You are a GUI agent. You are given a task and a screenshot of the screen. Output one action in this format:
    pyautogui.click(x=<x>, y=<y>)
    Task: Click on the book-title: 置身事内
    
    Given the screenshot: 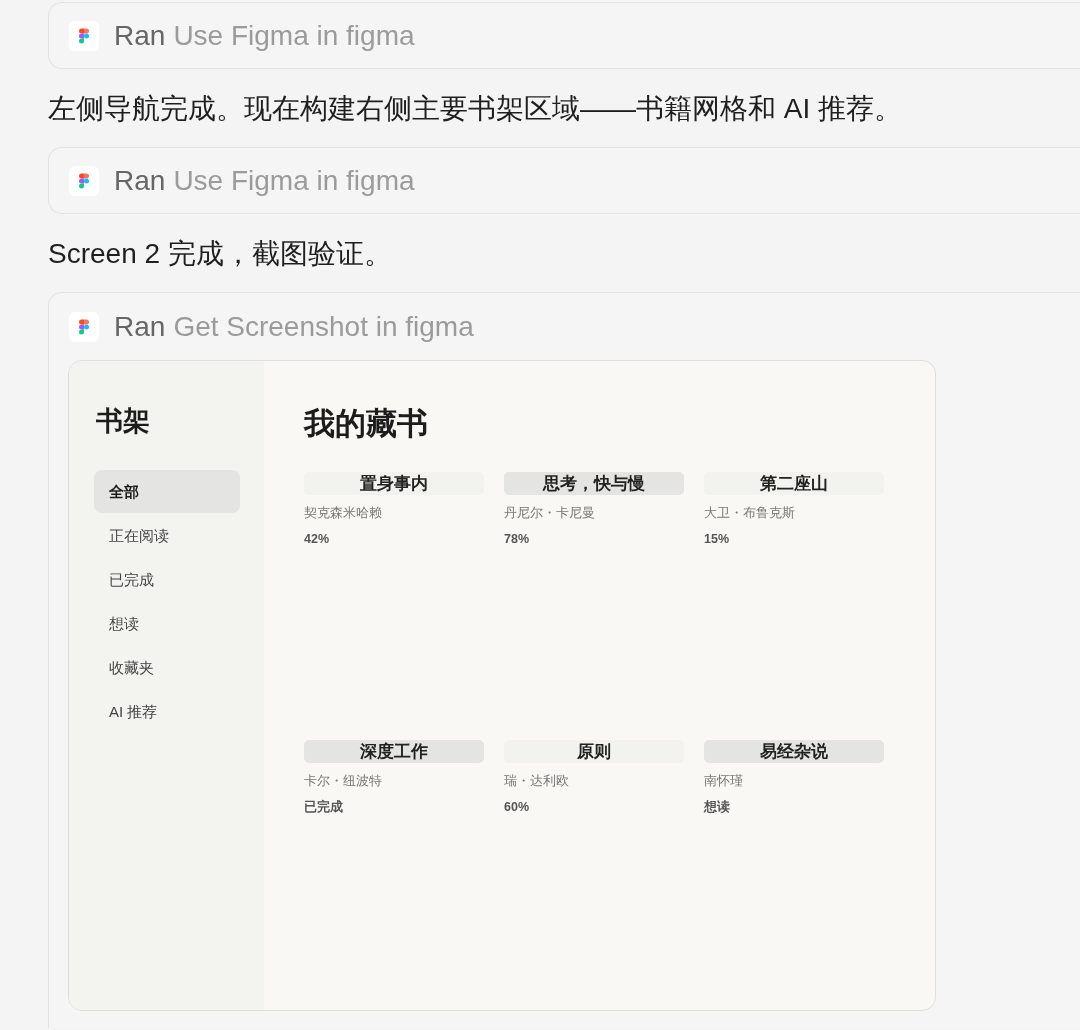 What is the action you would take?
    pyautogui.click(x=394, y=483)
    